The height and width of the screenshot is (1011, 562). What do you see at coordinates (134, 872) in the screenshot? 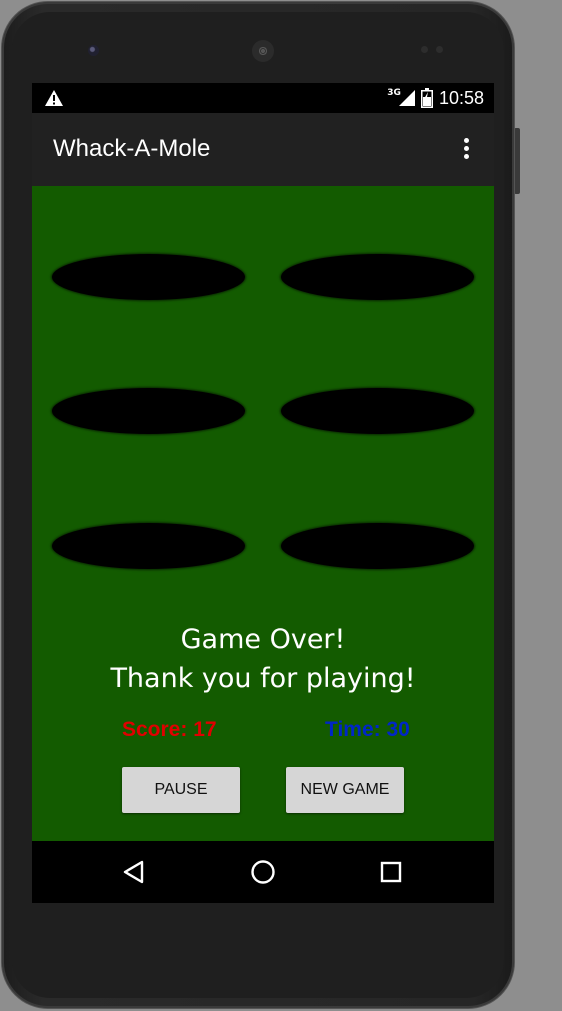
I see `back-icon` at bounding box center [134, 872].